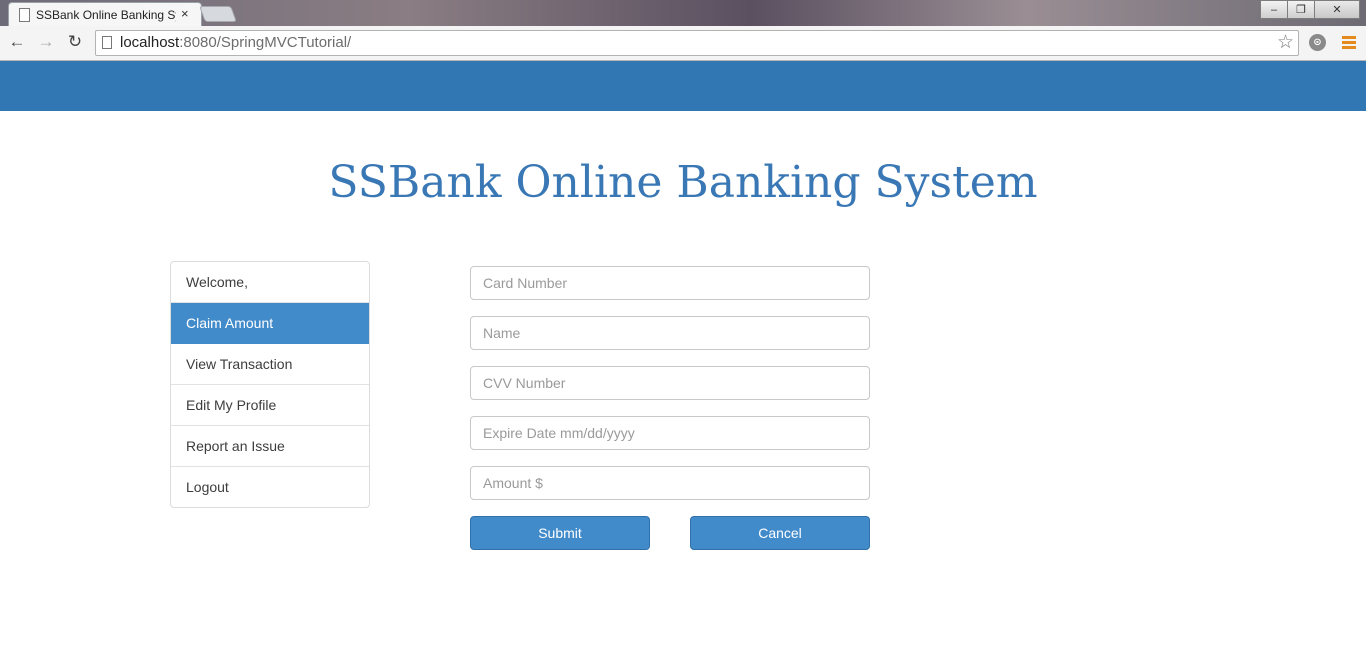 The height and width of the screenshot is (645, 1366). What do you see at coordinates (670, 533) in the screenshot?
I see `form-buttons: Submit Cancel` at bounding box center [670, 533].